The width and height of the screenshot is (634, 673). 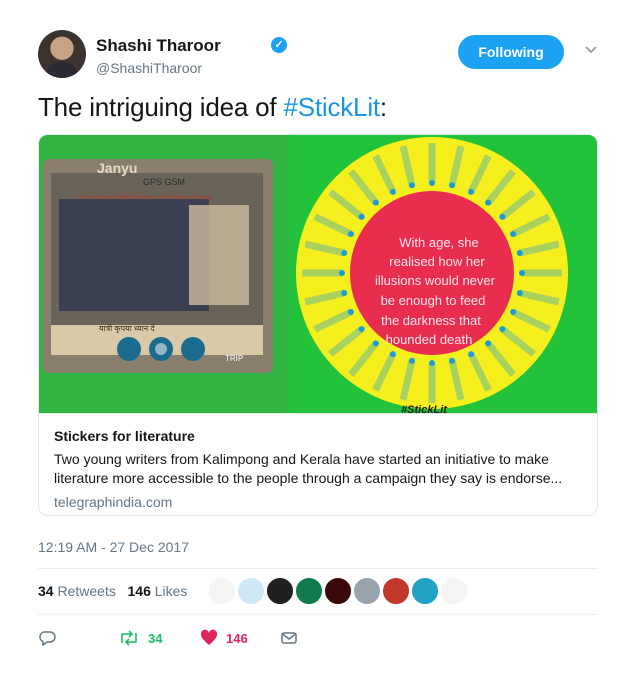 I want to click on likes-count: 146, so click(x=139, y=591).